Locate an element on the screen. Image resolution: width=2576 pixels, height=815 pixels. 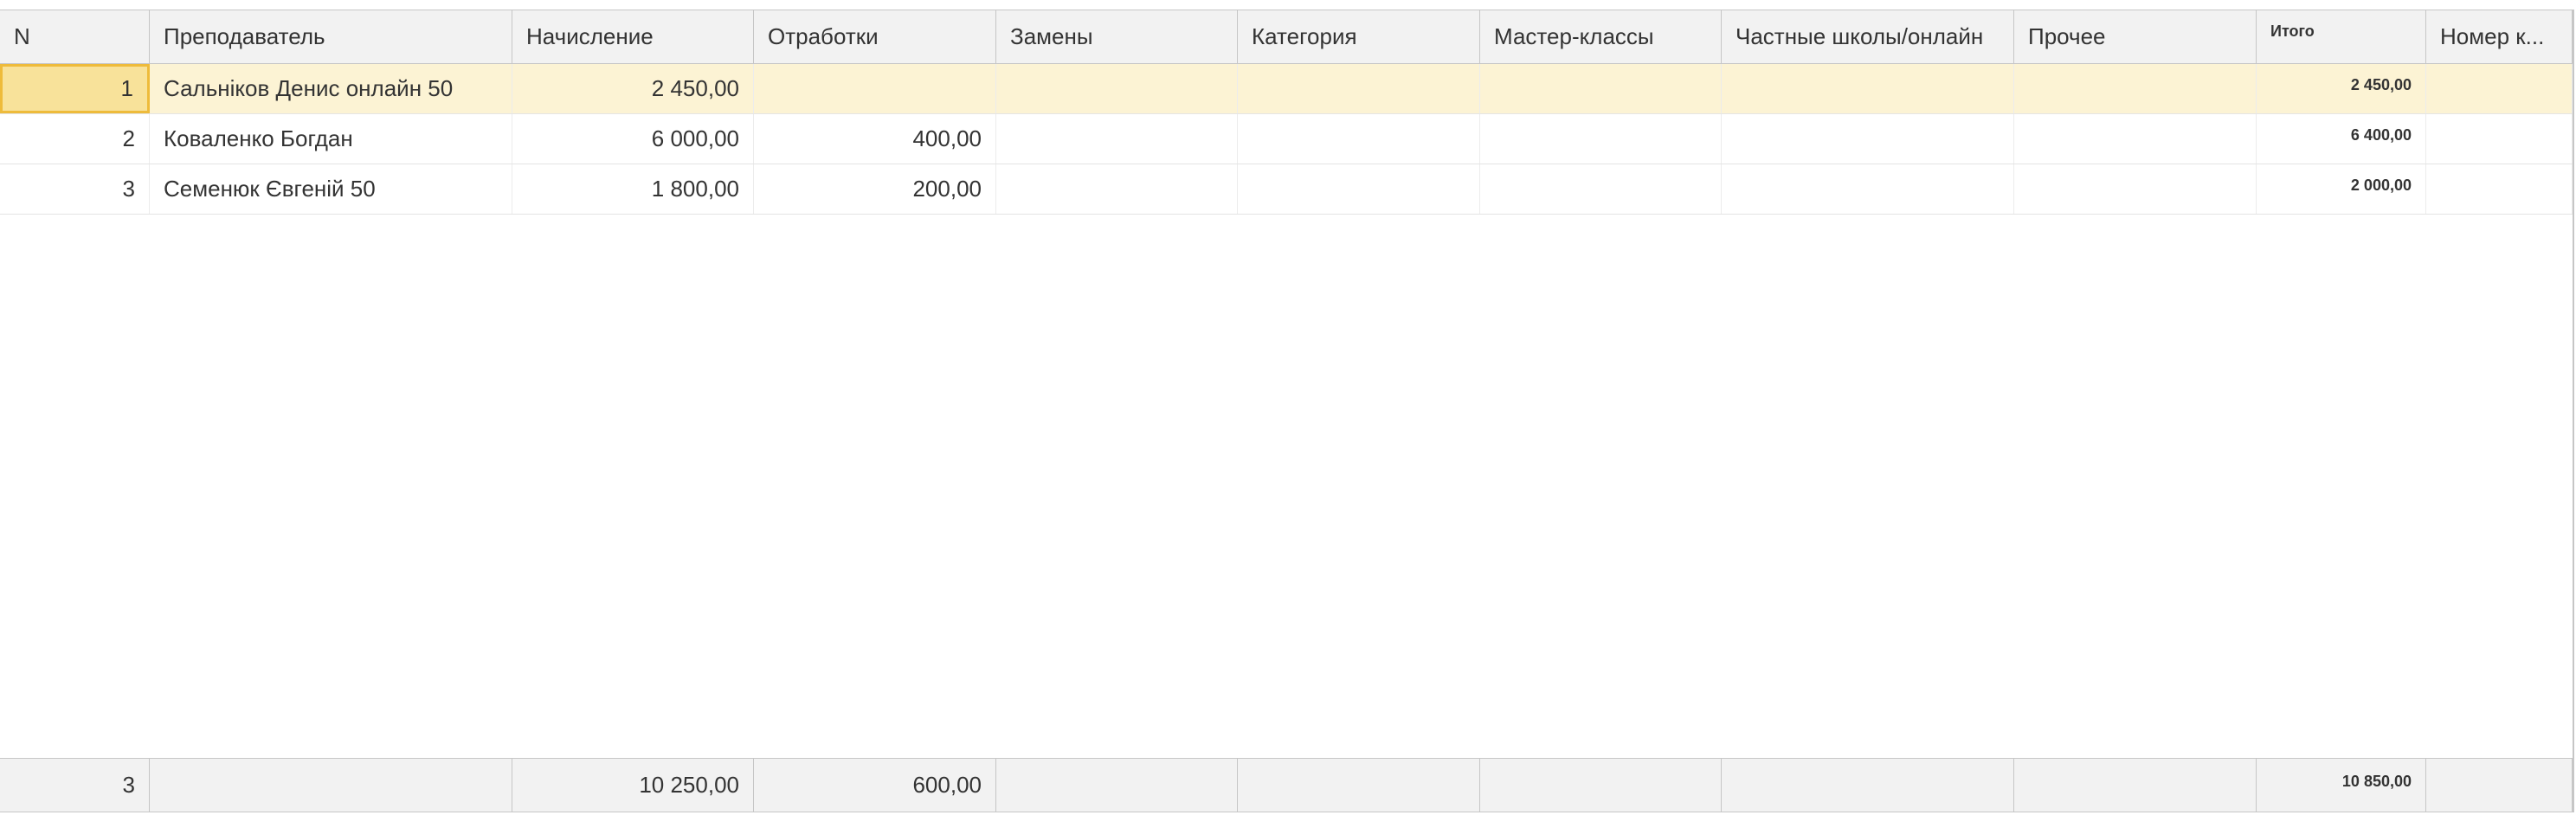
accrual-cell: 6 000,00 is located at coordinates (633, 139).